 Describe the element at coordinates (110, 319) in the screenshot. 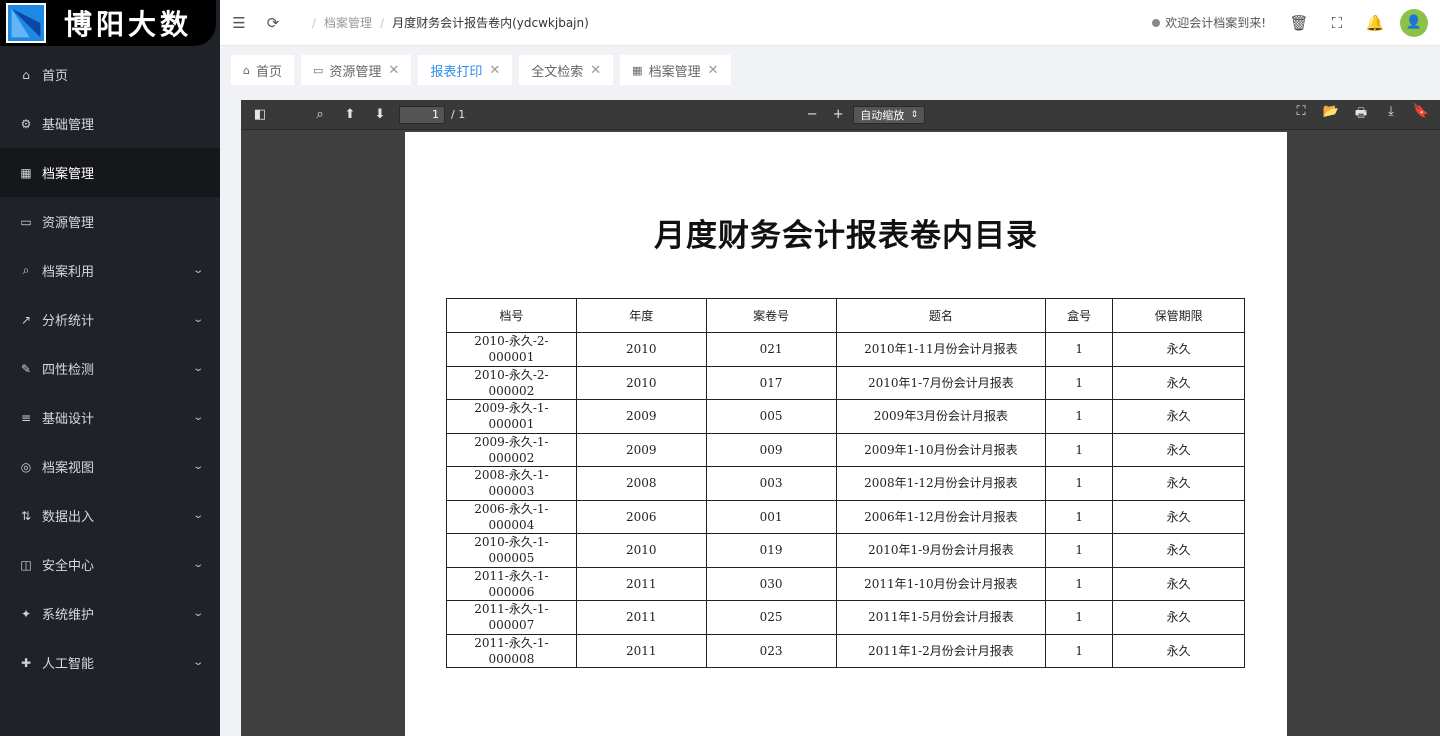

I see `sidebar-item: ↗ 分析统计 ⌄` at that location.